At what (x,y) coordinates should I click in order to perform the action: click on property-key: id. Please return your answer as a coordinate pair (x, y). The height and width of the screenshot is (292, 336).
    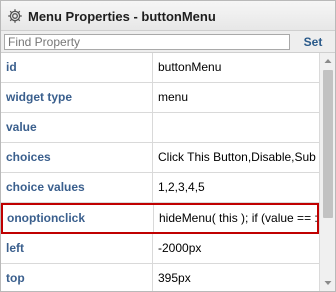
    Looking at the image, I should click on (77, 67).